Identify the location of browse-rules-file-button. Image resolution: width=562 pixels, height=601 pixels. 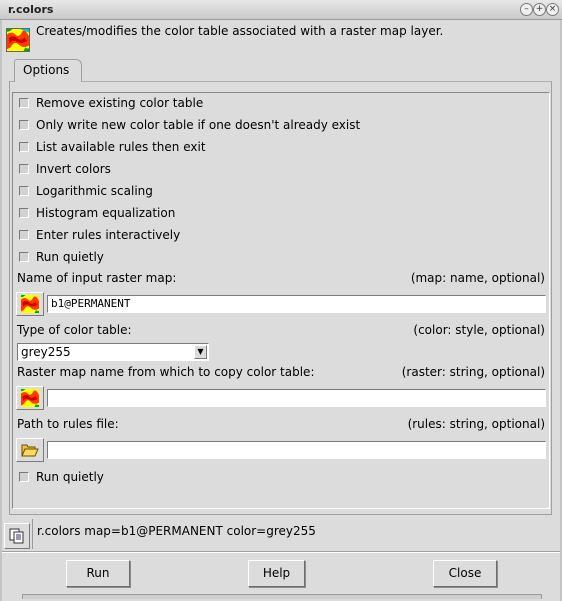
(30, 450).